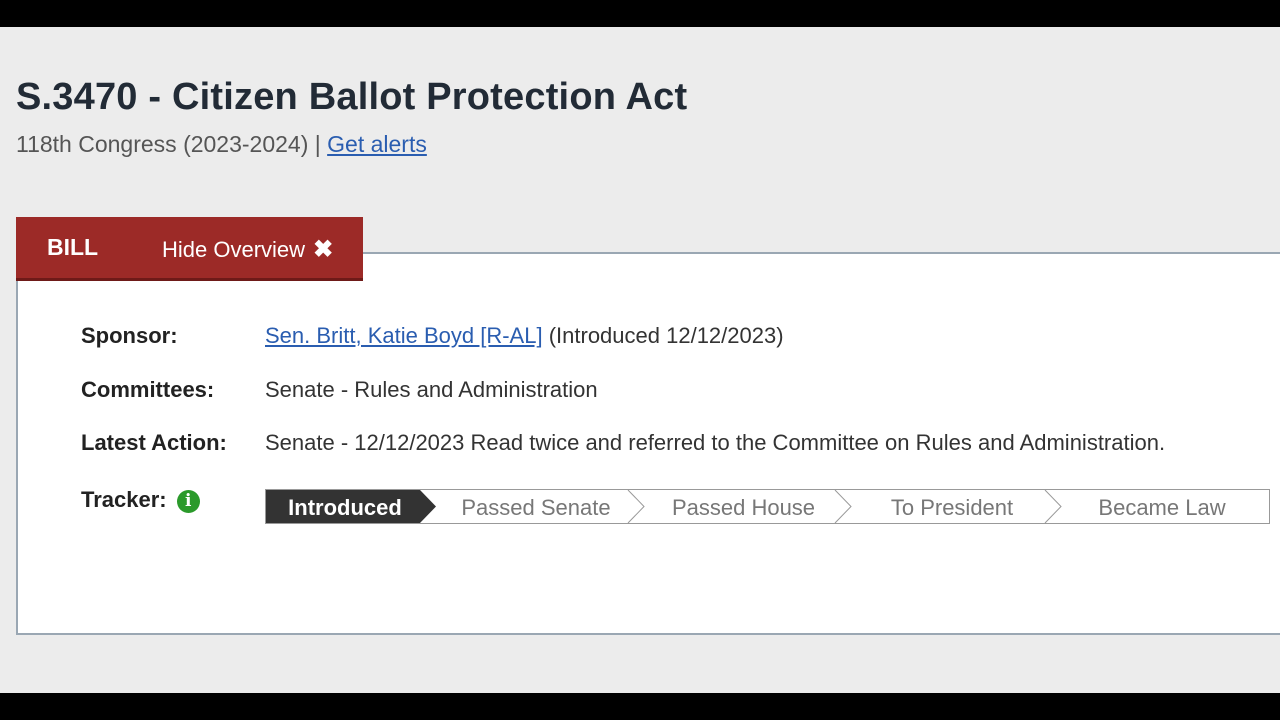 The image size is (1280, 720). I want to click on tracker-step-to-president: To President, so click(952, 507).